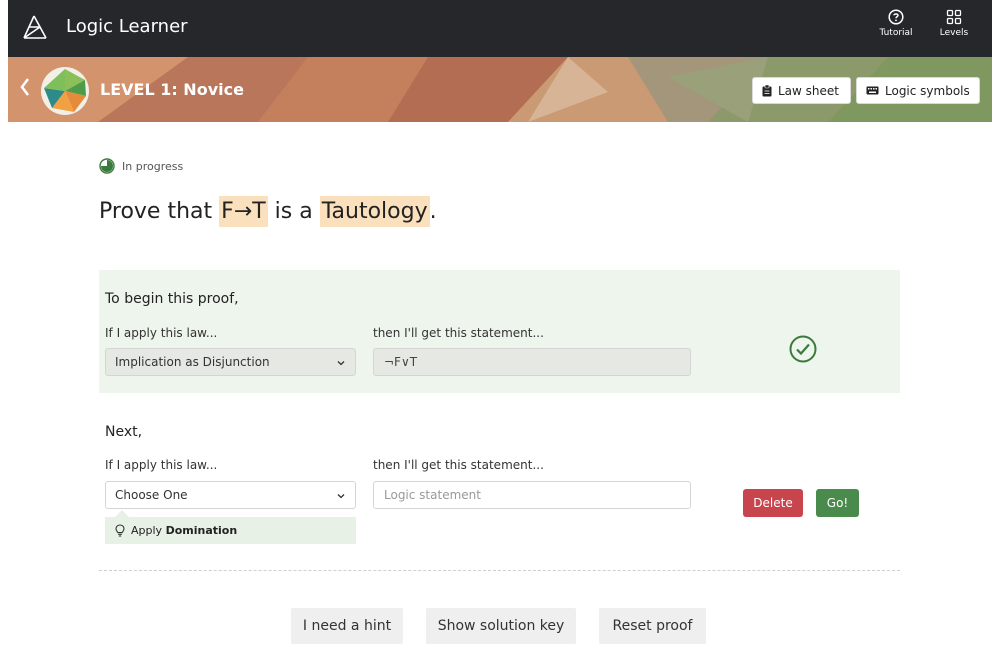 The height and width of the screenshot is (646, 992). Describe the element at coordinates (293, 211) in the screenshot. I see `heading-middle: is a` at that location.